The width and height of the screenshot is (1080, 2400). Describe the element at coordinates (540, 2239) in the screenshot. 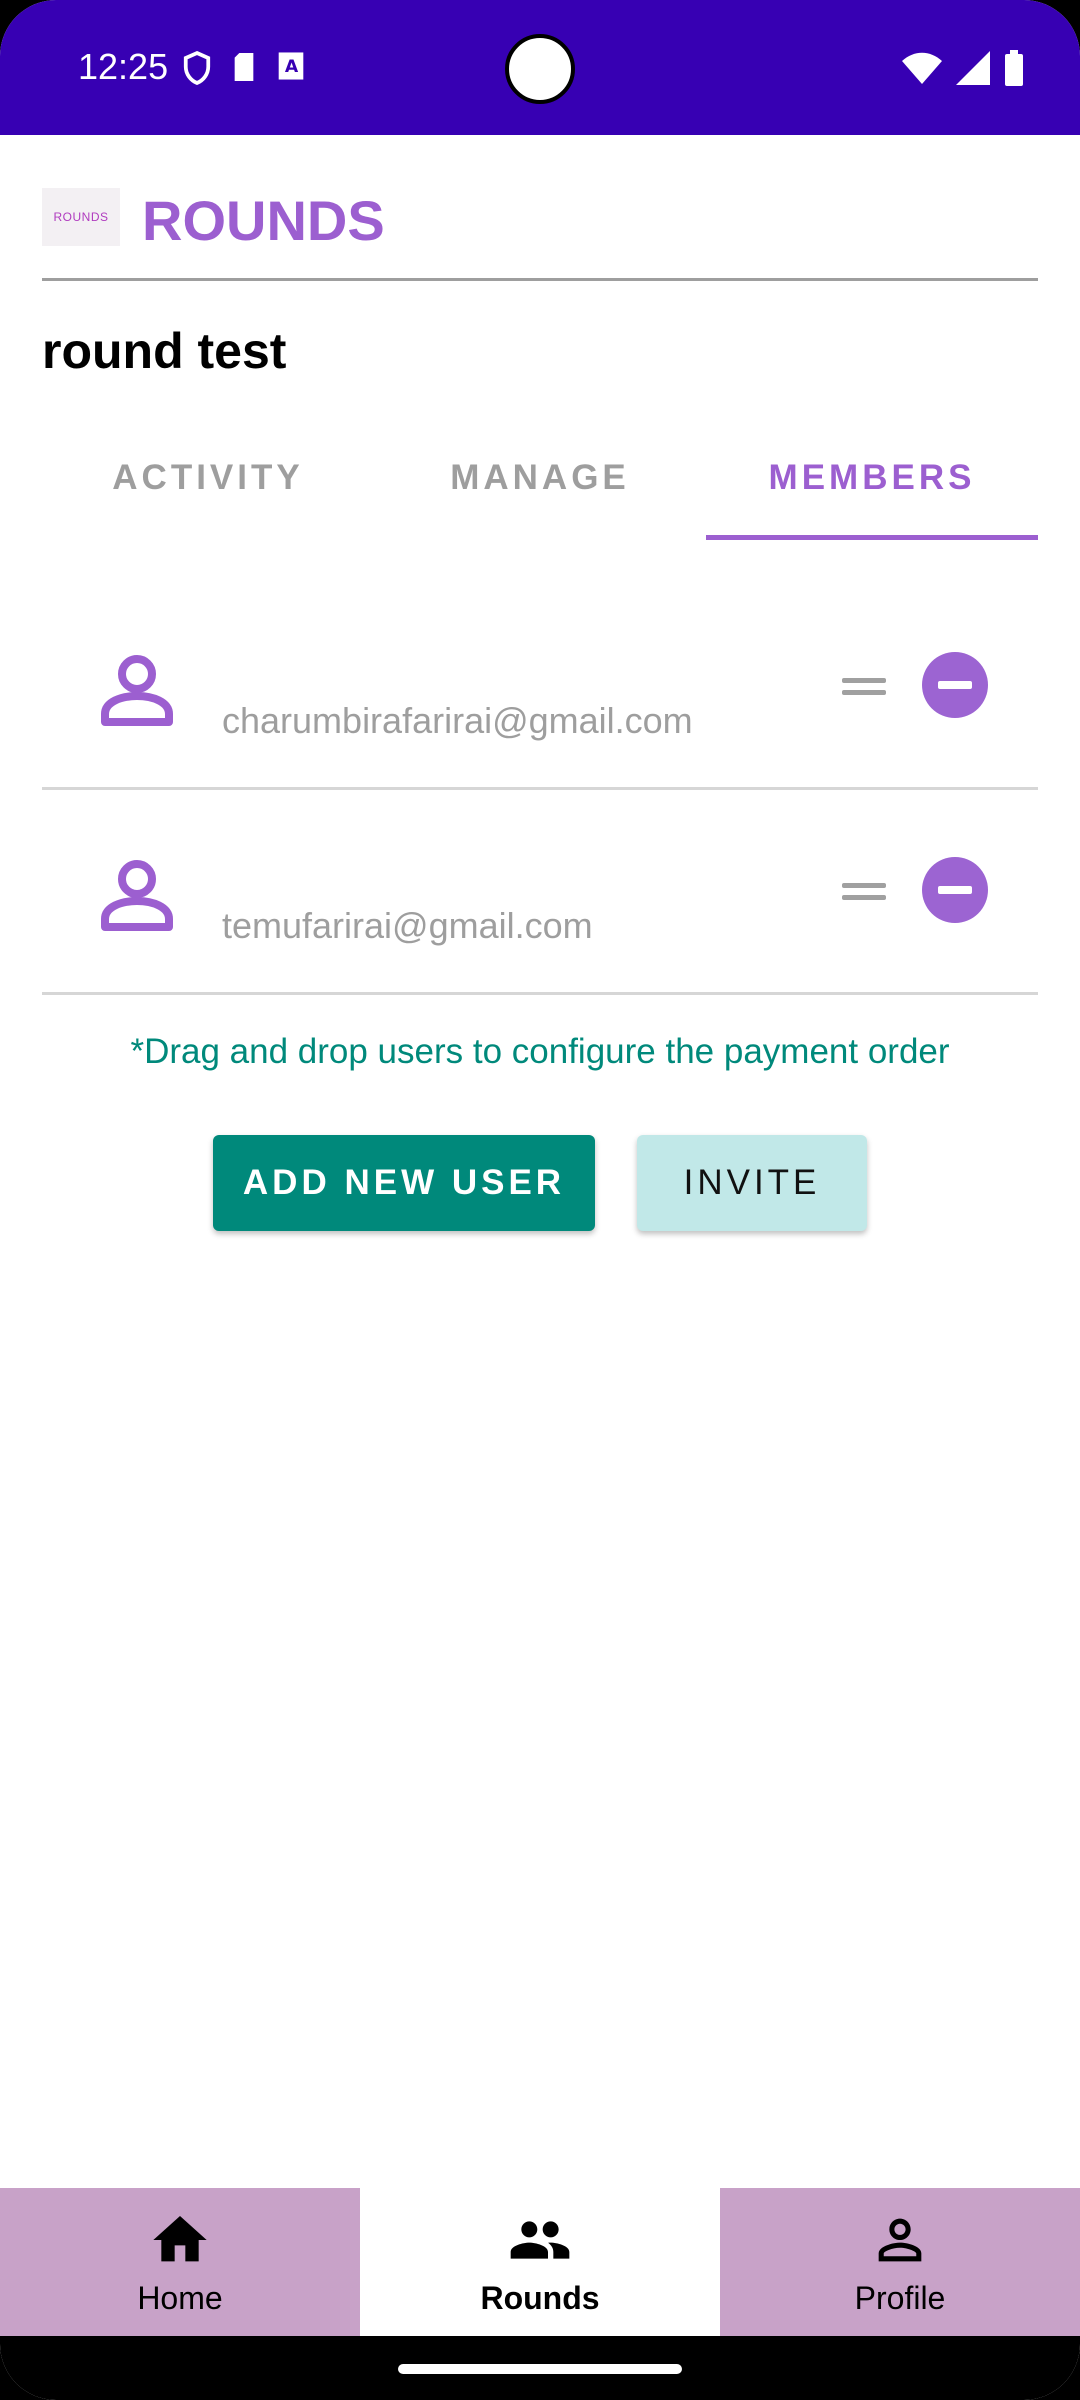

I see `group-icon` at that location.